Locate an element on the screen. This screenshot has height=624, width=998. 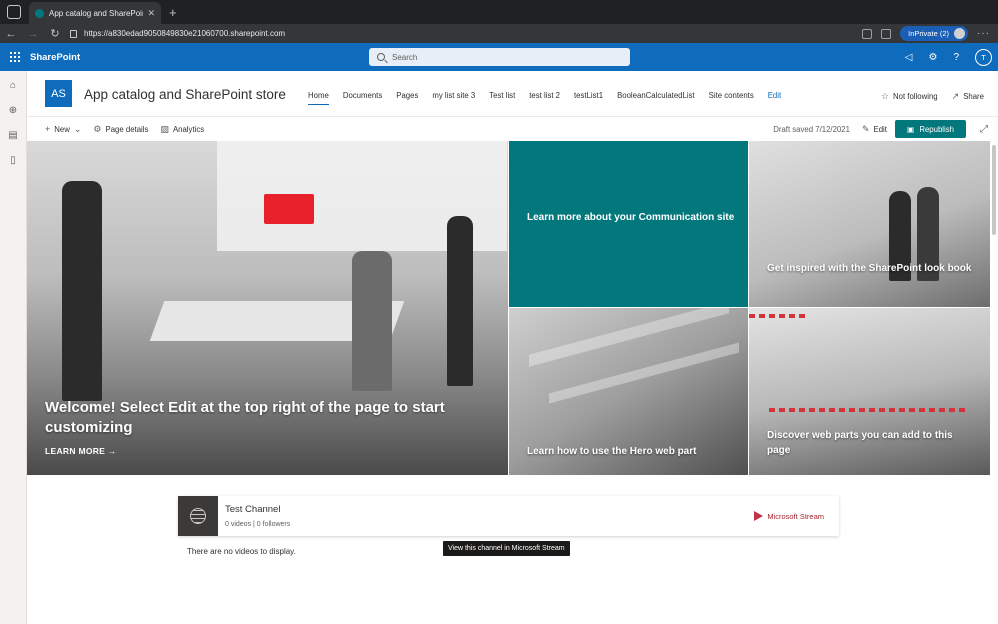
analytics-label: Analytics is located at coordinates (188, 129).